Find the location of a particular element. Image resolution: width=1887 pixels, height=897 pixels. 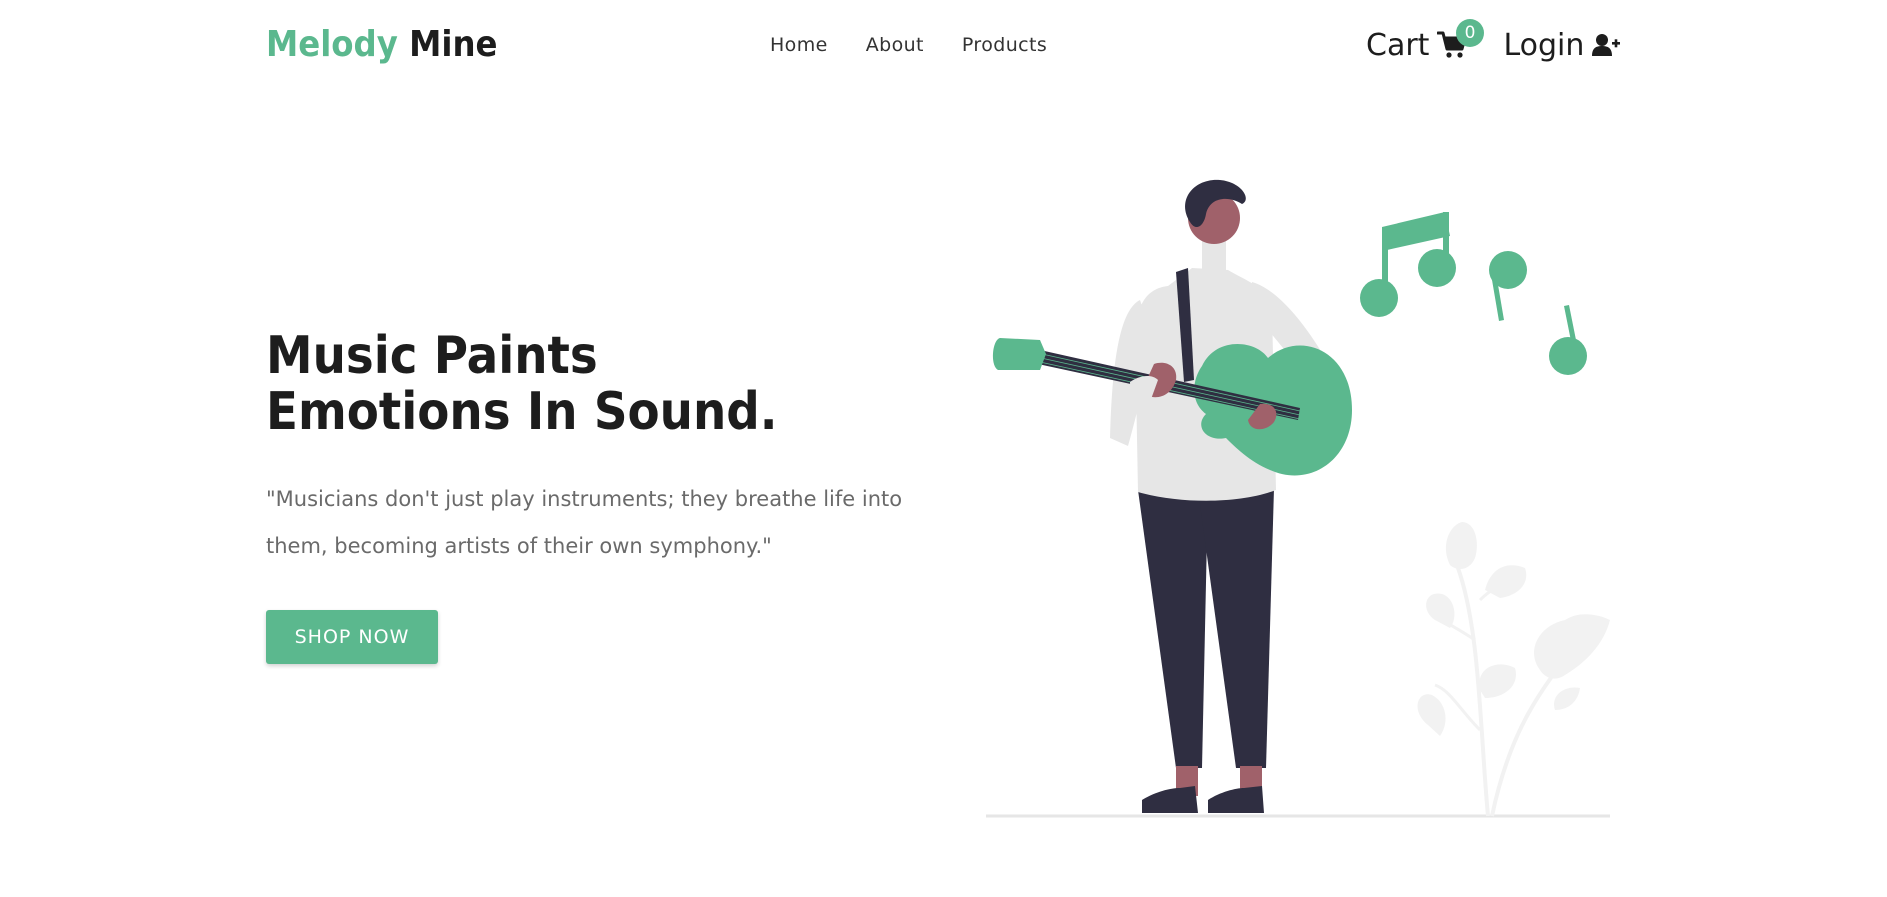

login-button: Login is located at coordinates (1562, 45).